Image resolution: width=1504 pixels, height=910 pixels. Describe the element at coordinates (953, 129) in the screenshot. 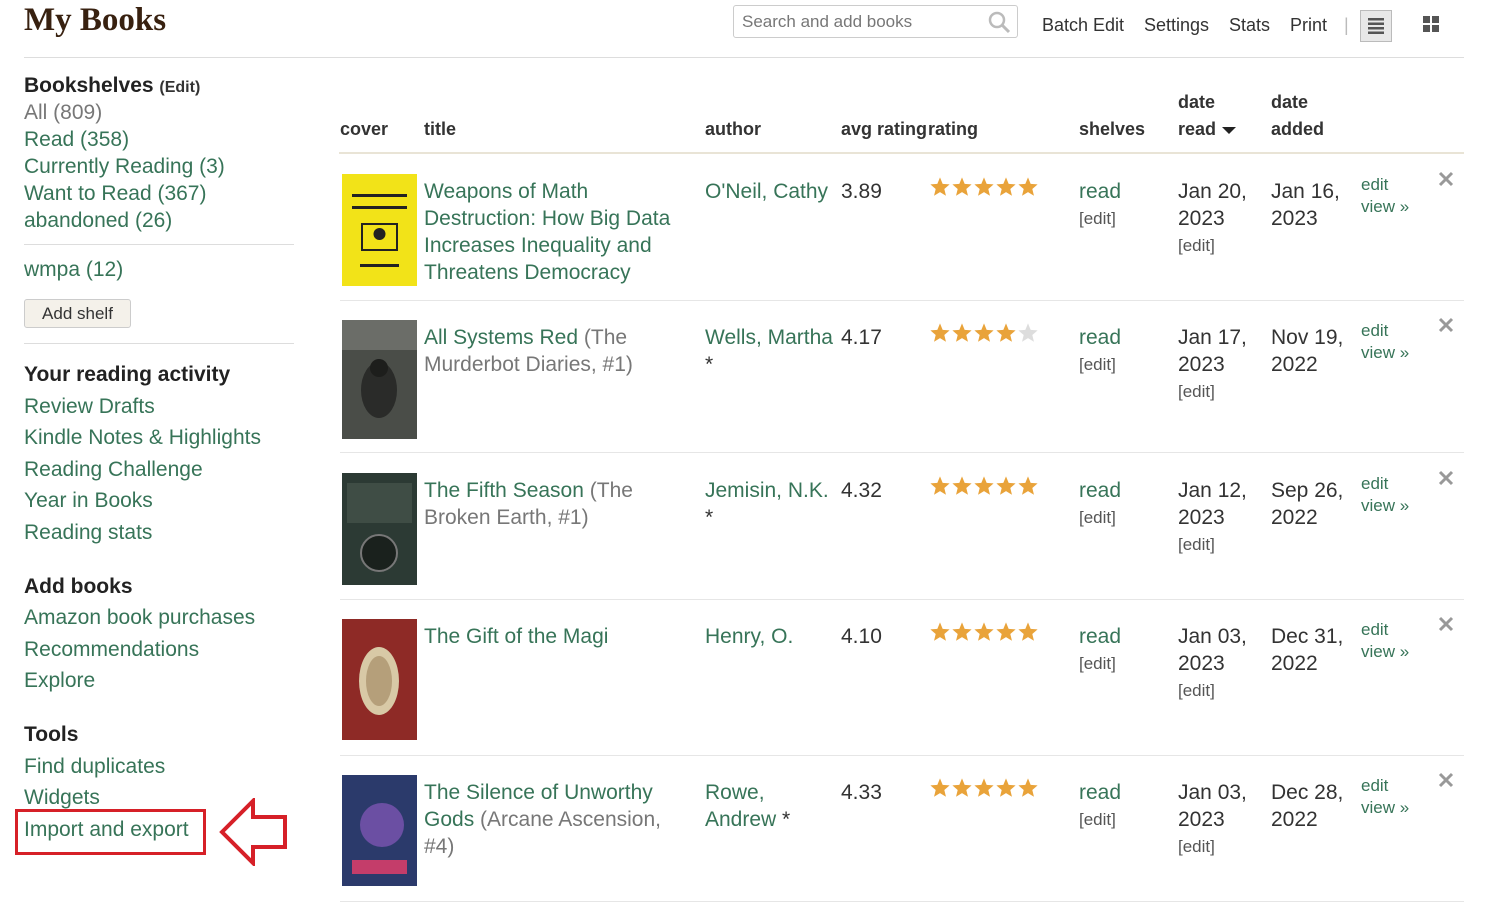

I see `col-rating: rating` at that location.